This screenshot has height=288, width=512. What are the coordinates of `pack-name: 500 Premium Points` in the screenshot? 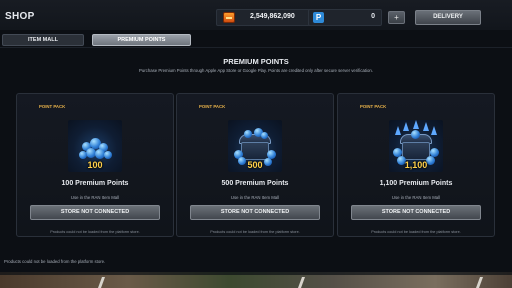 It's located at (255, 183).